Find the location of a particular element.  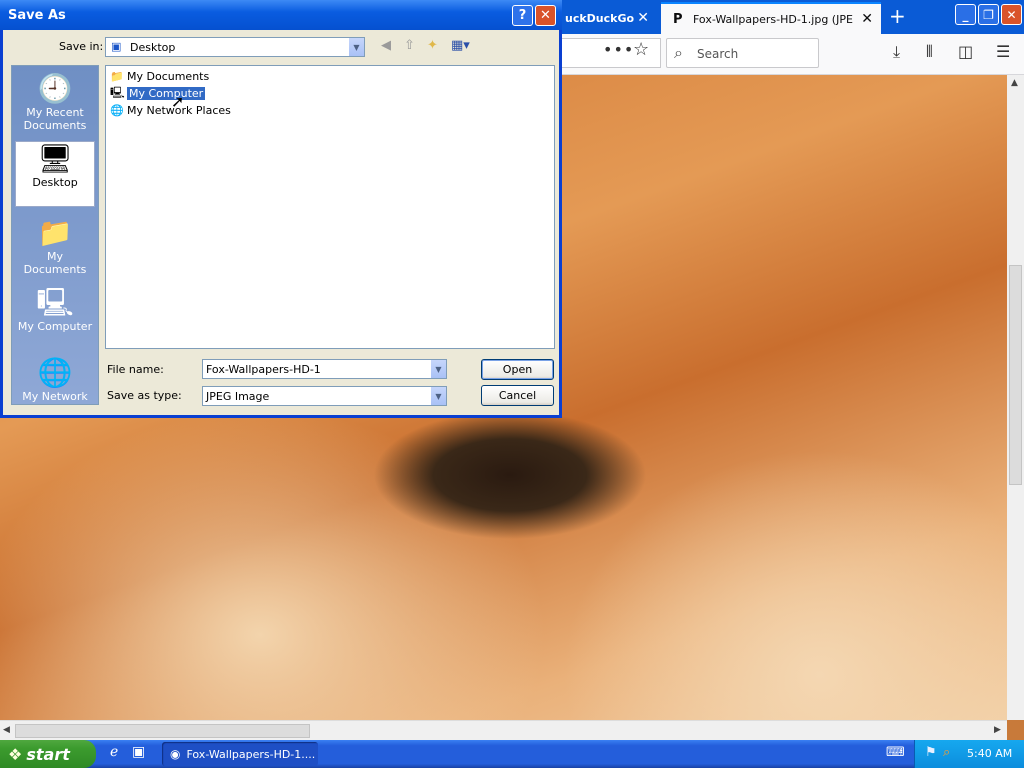

help-button: ? is located at coordinates (522, 15).